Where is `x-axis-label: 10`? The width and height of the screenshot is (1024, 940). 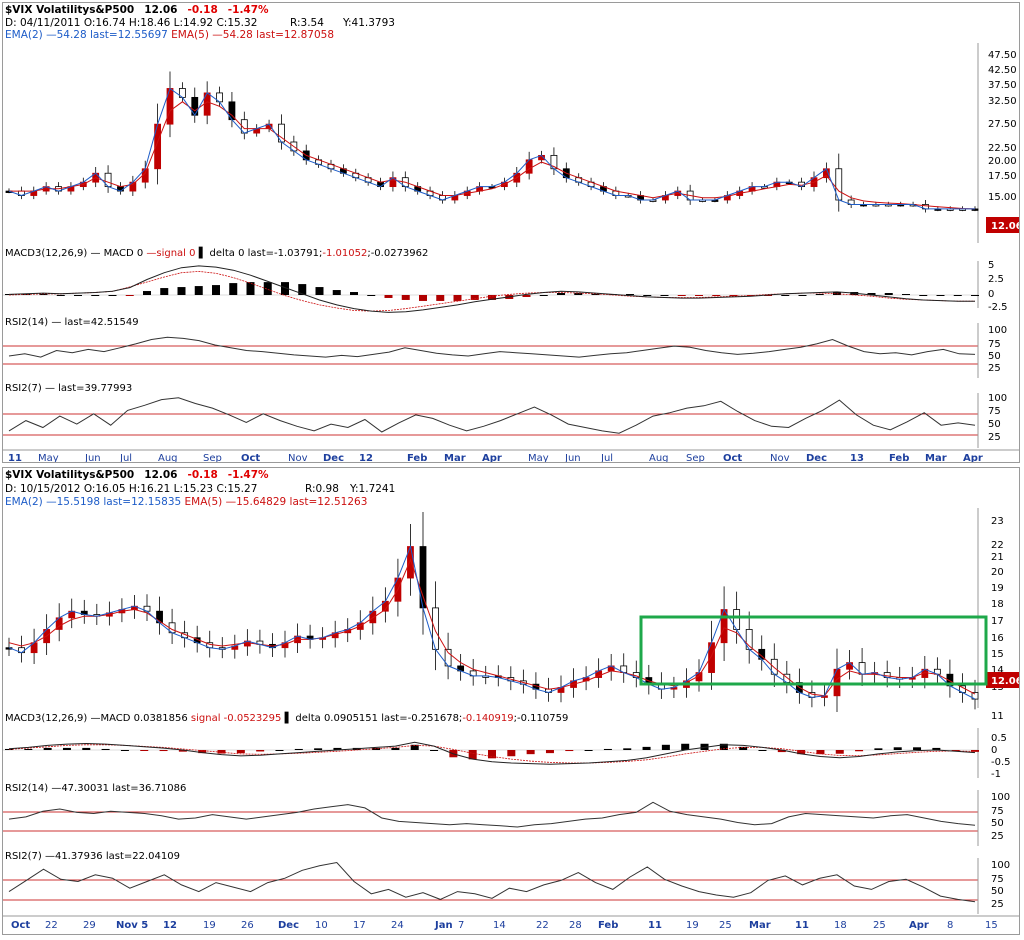 x-axis-label: 10 is located at coordinates (321, 925).